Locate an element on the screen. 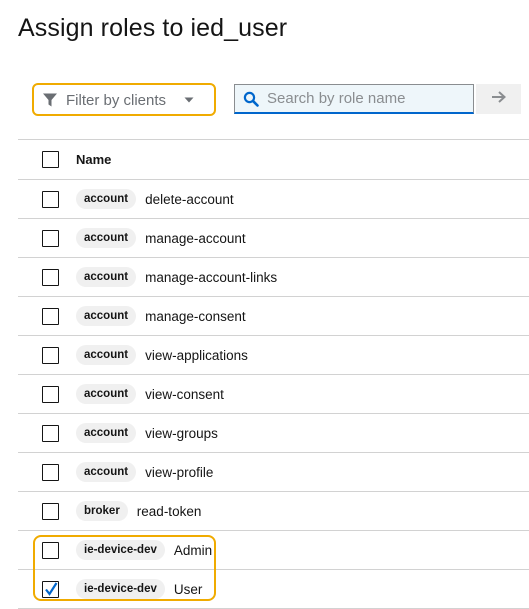  arrow-right-icon is located at coordinates (499, 99).